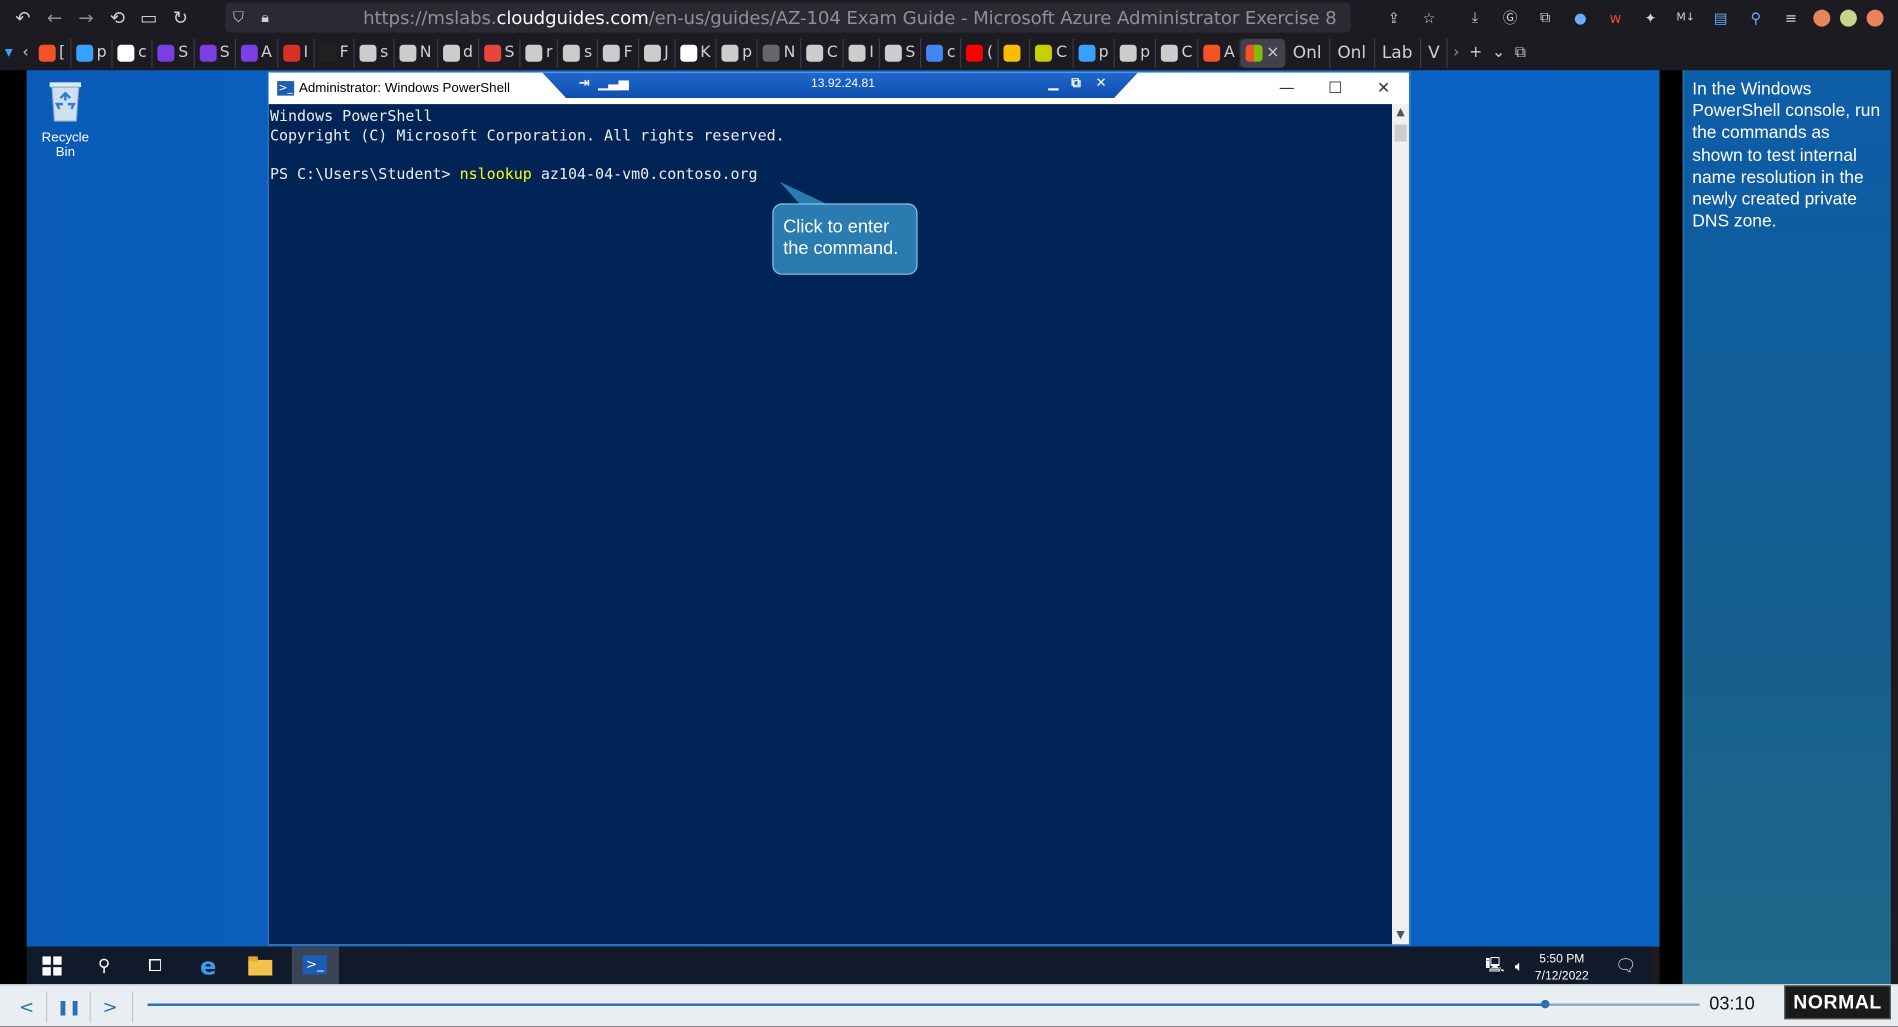  Describe the element at coordinates (1263, 53) in the screenshot. I see `tab-active: ×` at that location.